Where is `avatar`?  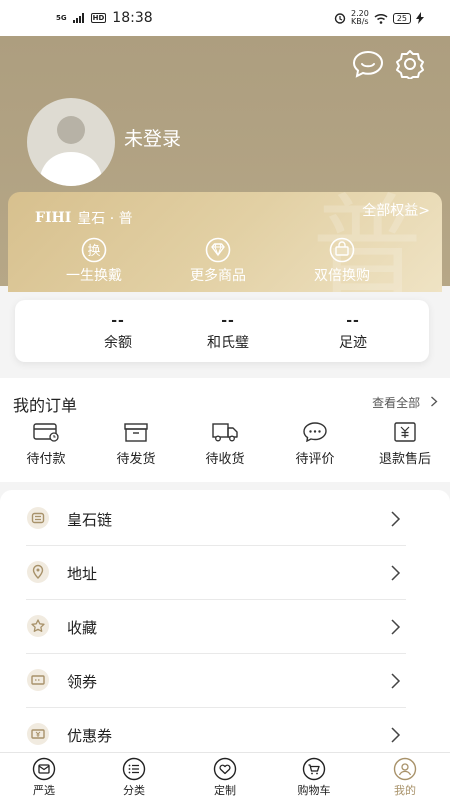 avatar is located at coordinates (71, 142).